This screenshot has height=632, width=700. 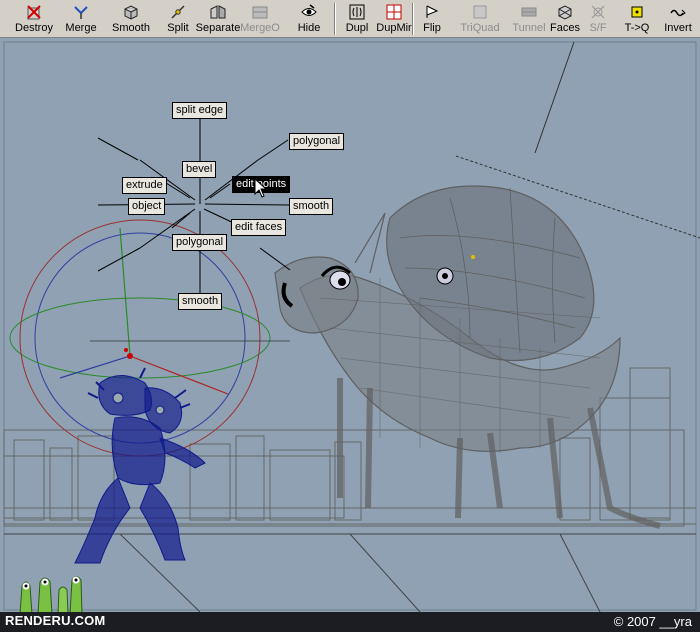 What do you see at coordinates (147, 206) in the screenshot?
I see `menu-item-object: object` at bounding box center [147, 206].